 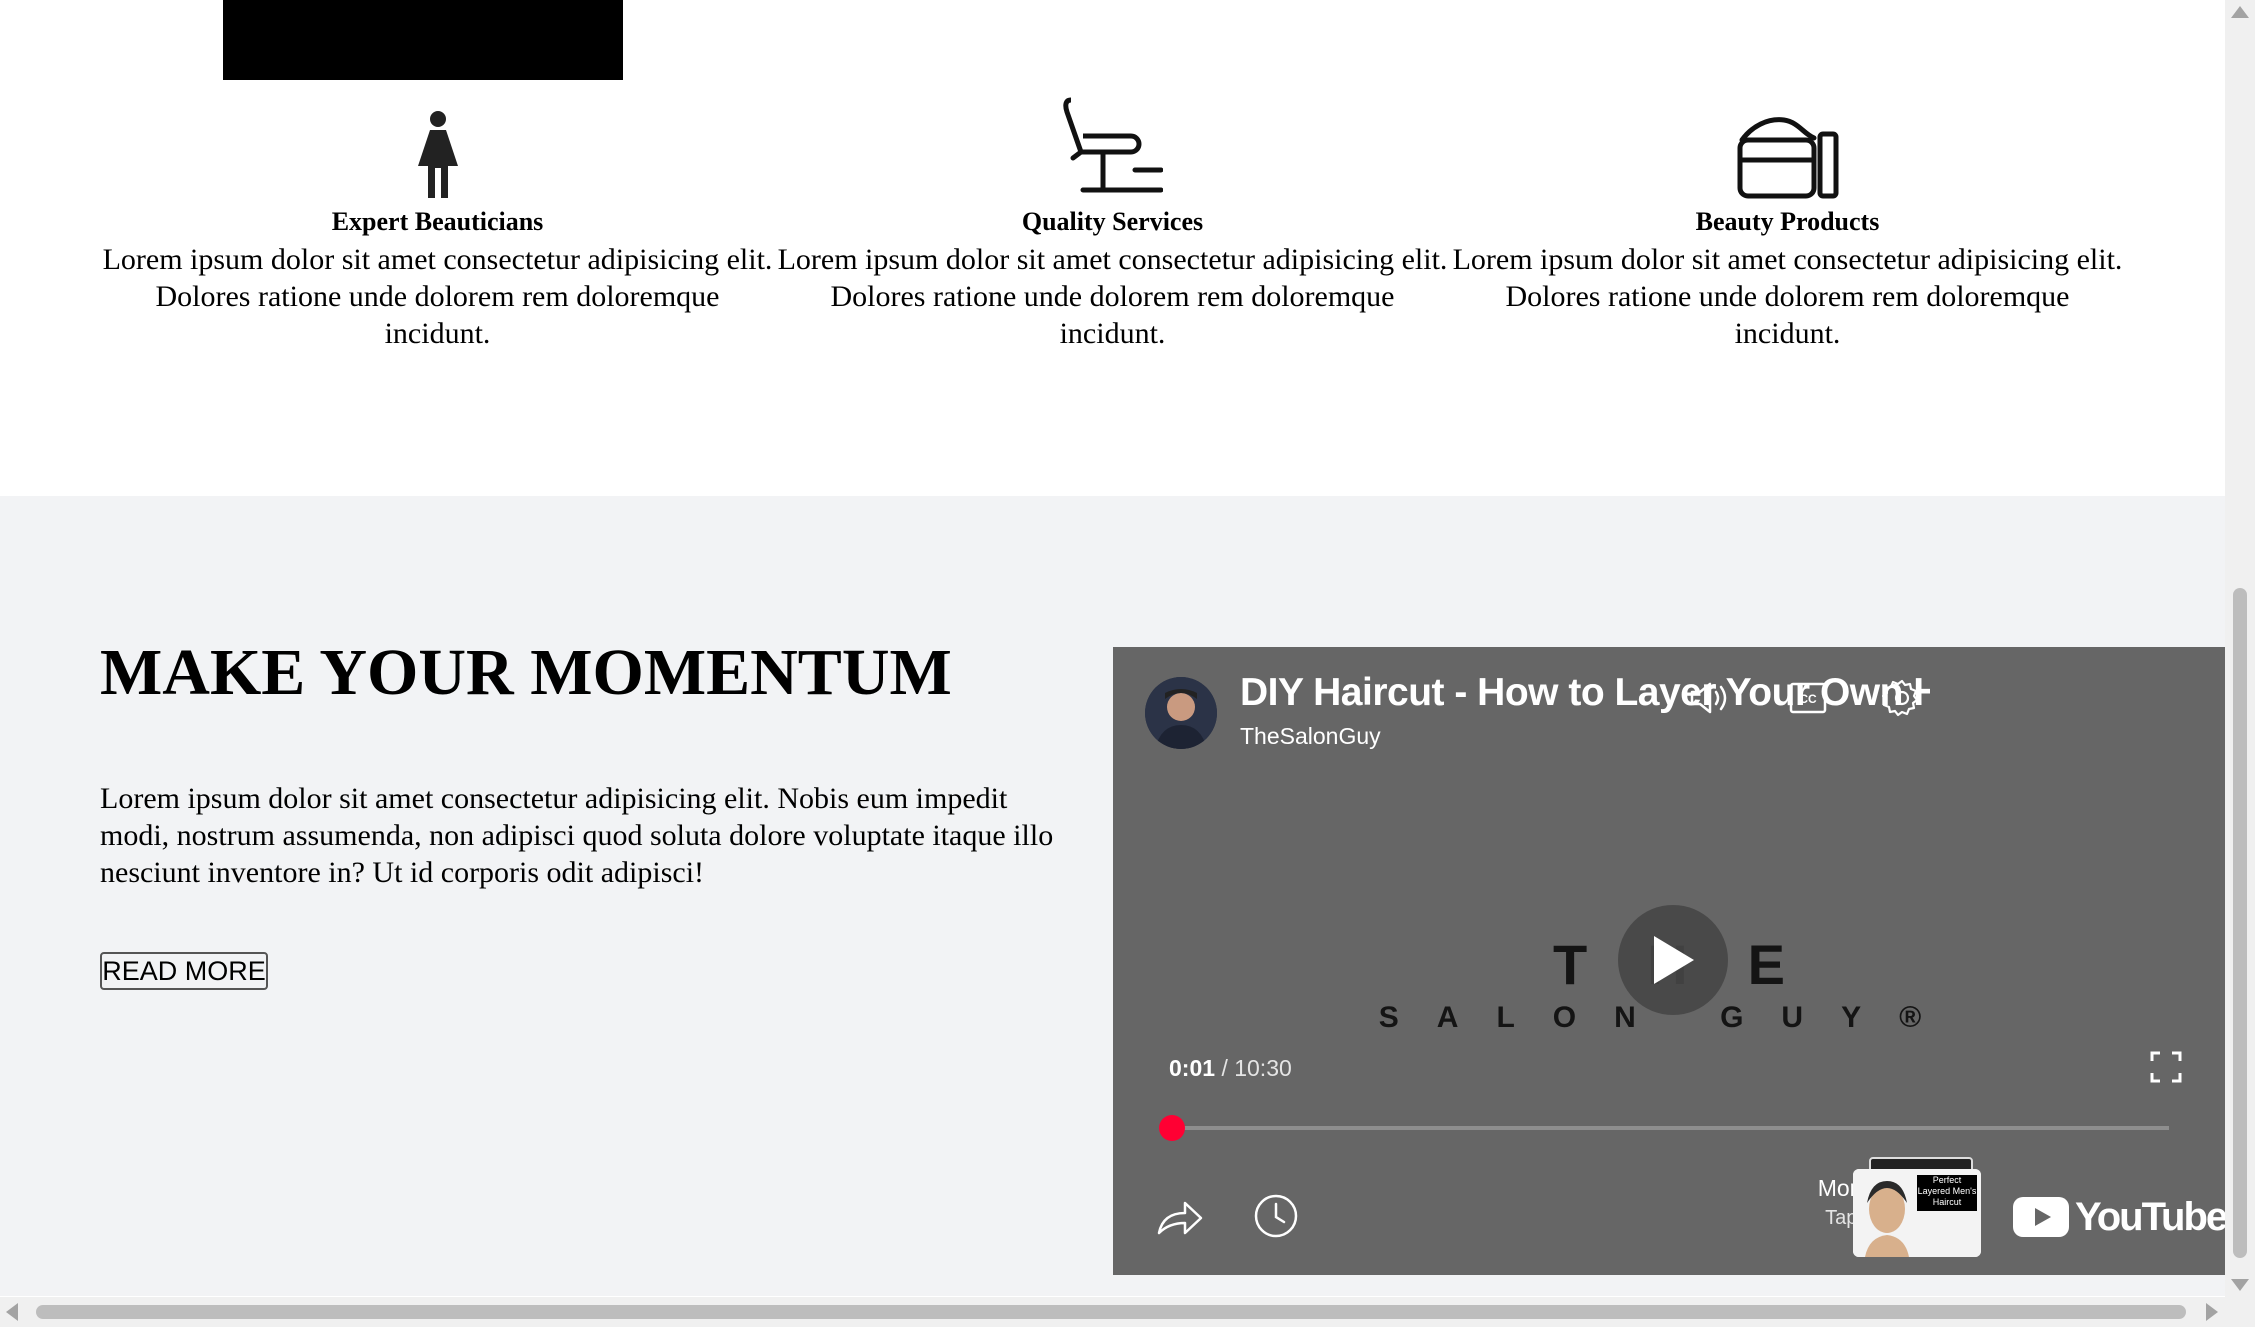 What do you see at coordinates (2041, 1217) in the screenshot?
I see `youtube-play-icon` at bounding box center [2041, 1217].